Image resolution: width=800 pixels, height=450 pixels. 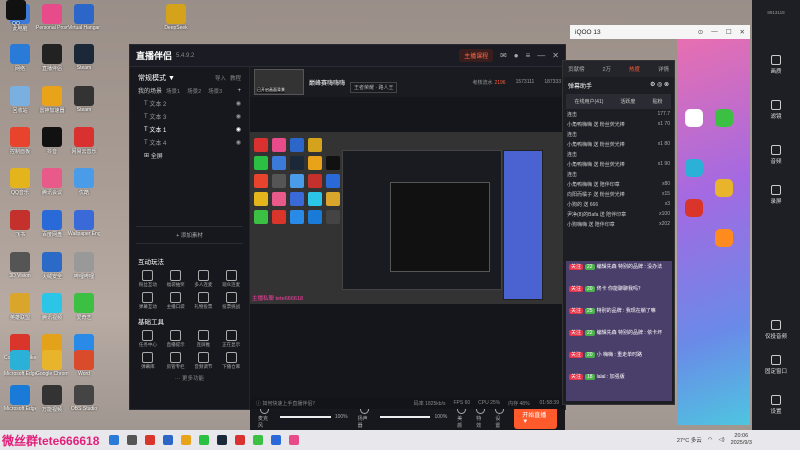 I want to click on desktop-icon: 爱奇艺, so click(x=84, y=312).